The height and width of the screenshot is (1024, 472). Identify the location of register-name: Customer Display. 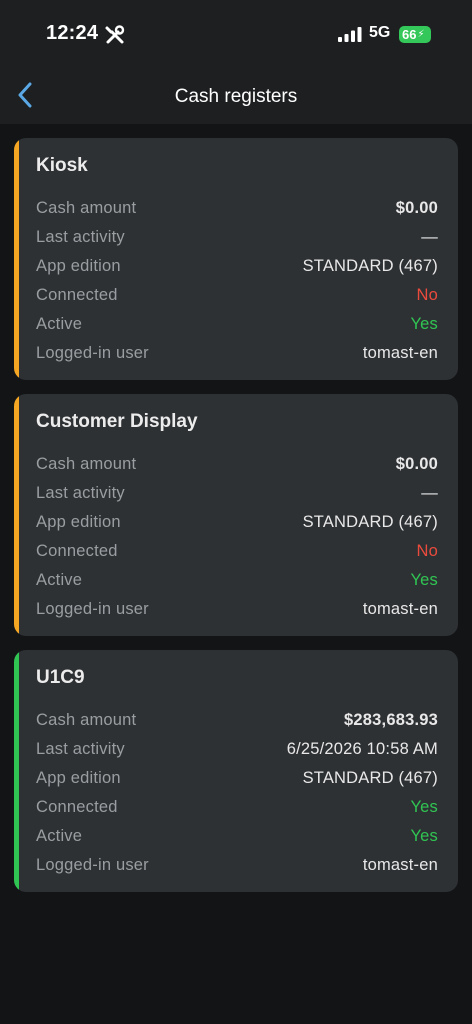
(117, 421).